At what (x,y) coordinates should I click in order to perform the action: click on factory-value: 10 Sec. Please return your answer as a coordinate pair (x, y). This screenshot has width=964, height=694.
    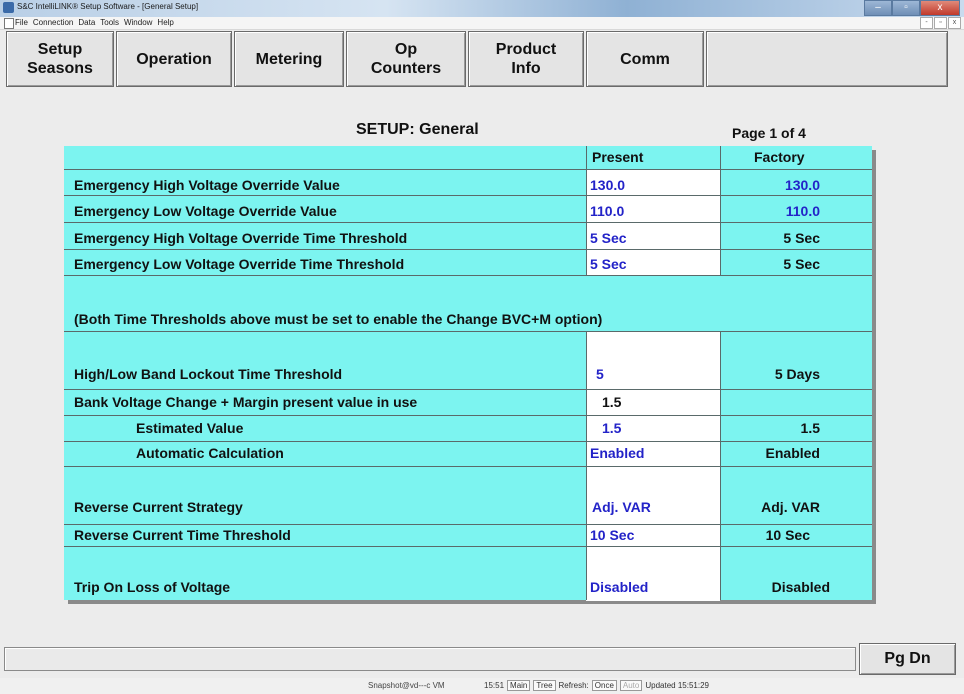
    Looking at the image, I should click on (787, 535).